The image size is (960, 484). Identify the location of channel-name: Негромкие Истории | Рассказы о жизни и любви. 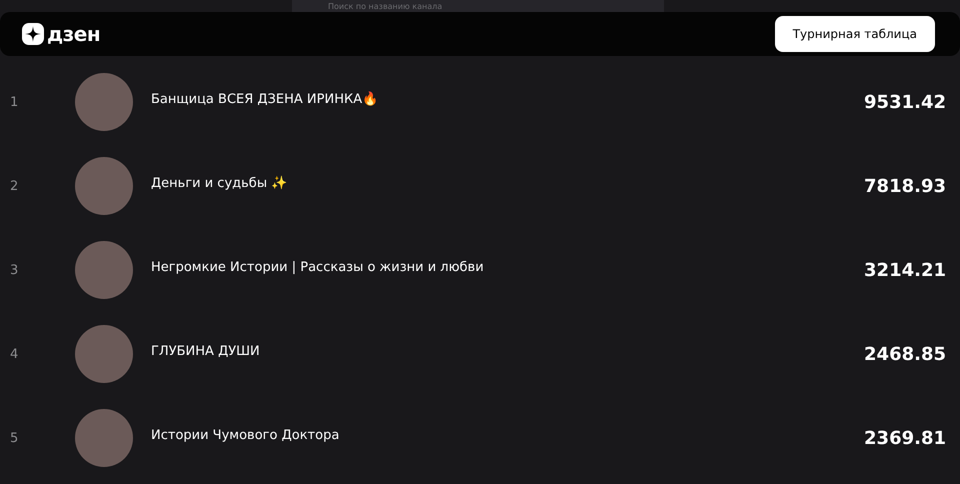
(507, 267).